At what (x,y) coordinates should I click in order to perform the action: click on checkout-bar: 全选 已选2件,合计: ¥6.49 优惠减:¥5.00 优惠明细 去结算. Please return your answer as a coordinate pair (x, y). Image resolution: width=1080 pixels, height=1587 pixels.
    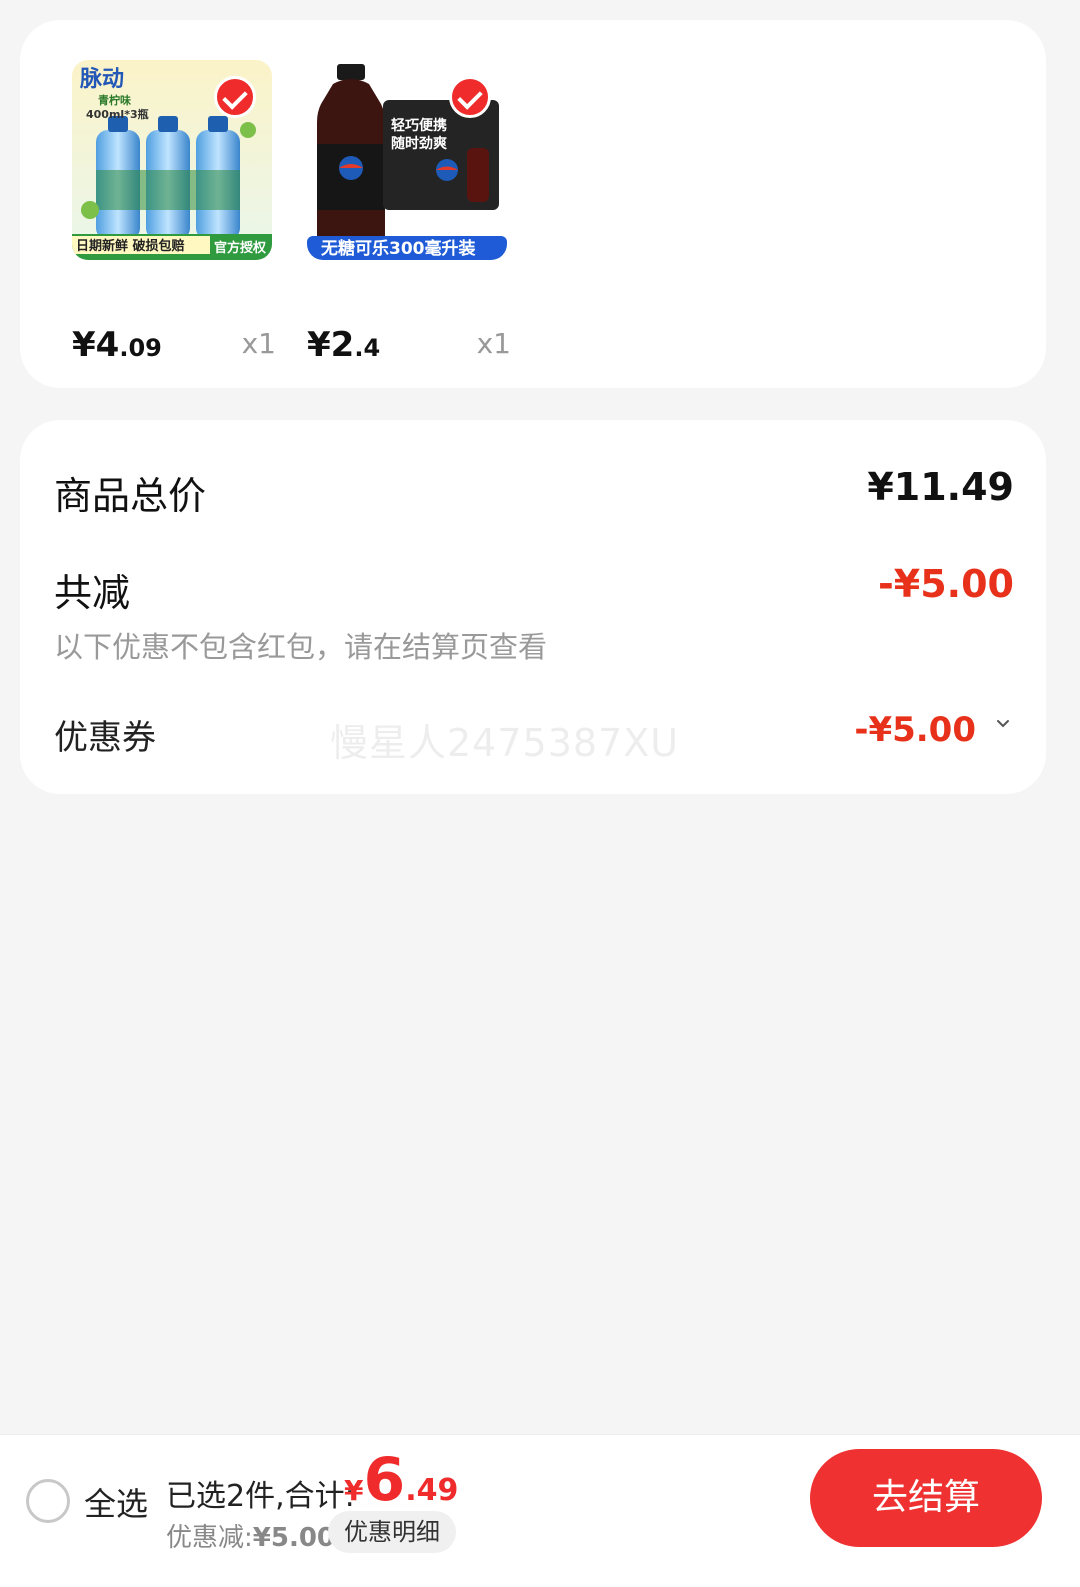
    Looking at the image, I should click on (540, 1510).